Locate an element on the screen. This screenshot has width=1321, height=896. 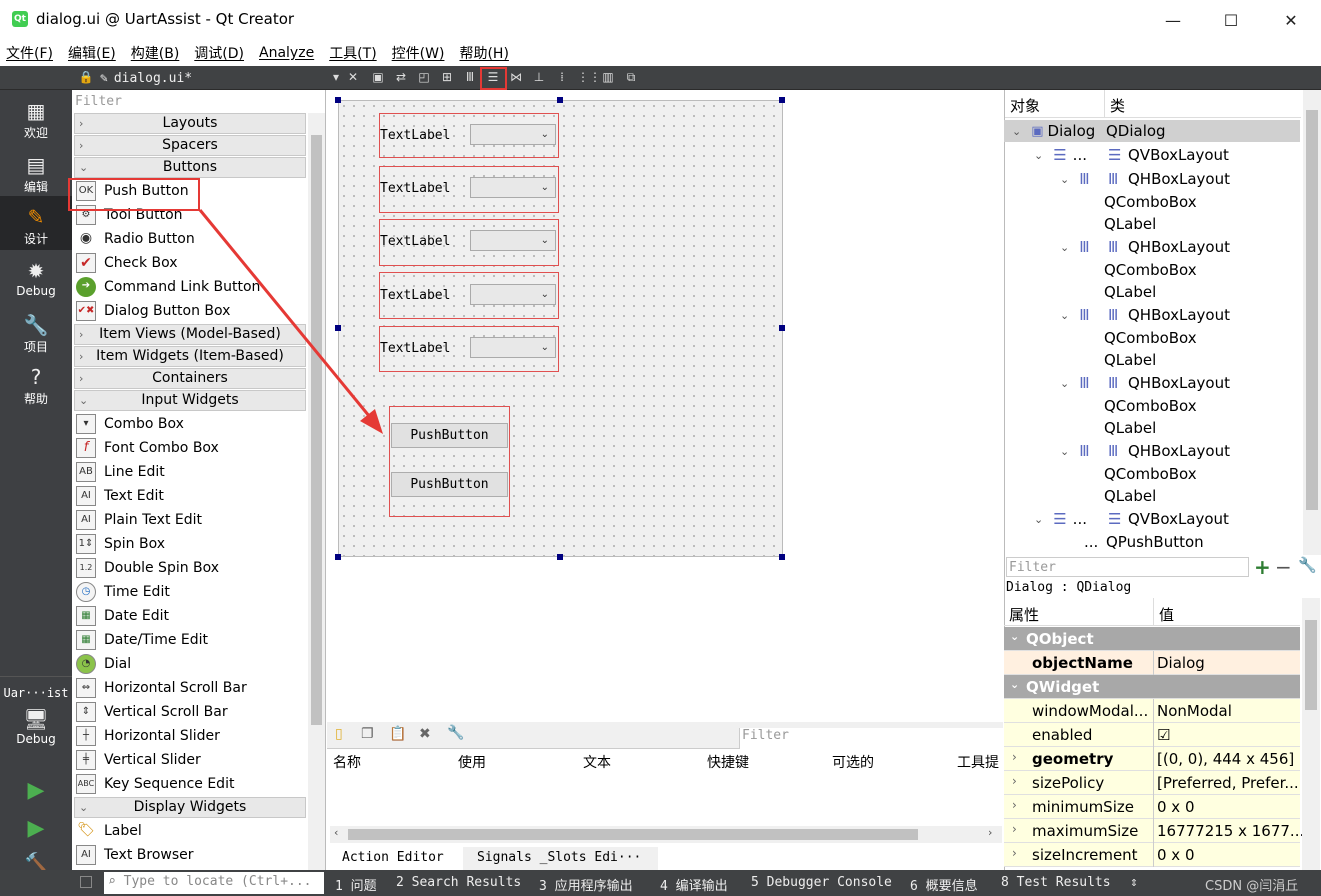
group-qwidget: ⌄ QWidget is located at coordinates (1152, 687).